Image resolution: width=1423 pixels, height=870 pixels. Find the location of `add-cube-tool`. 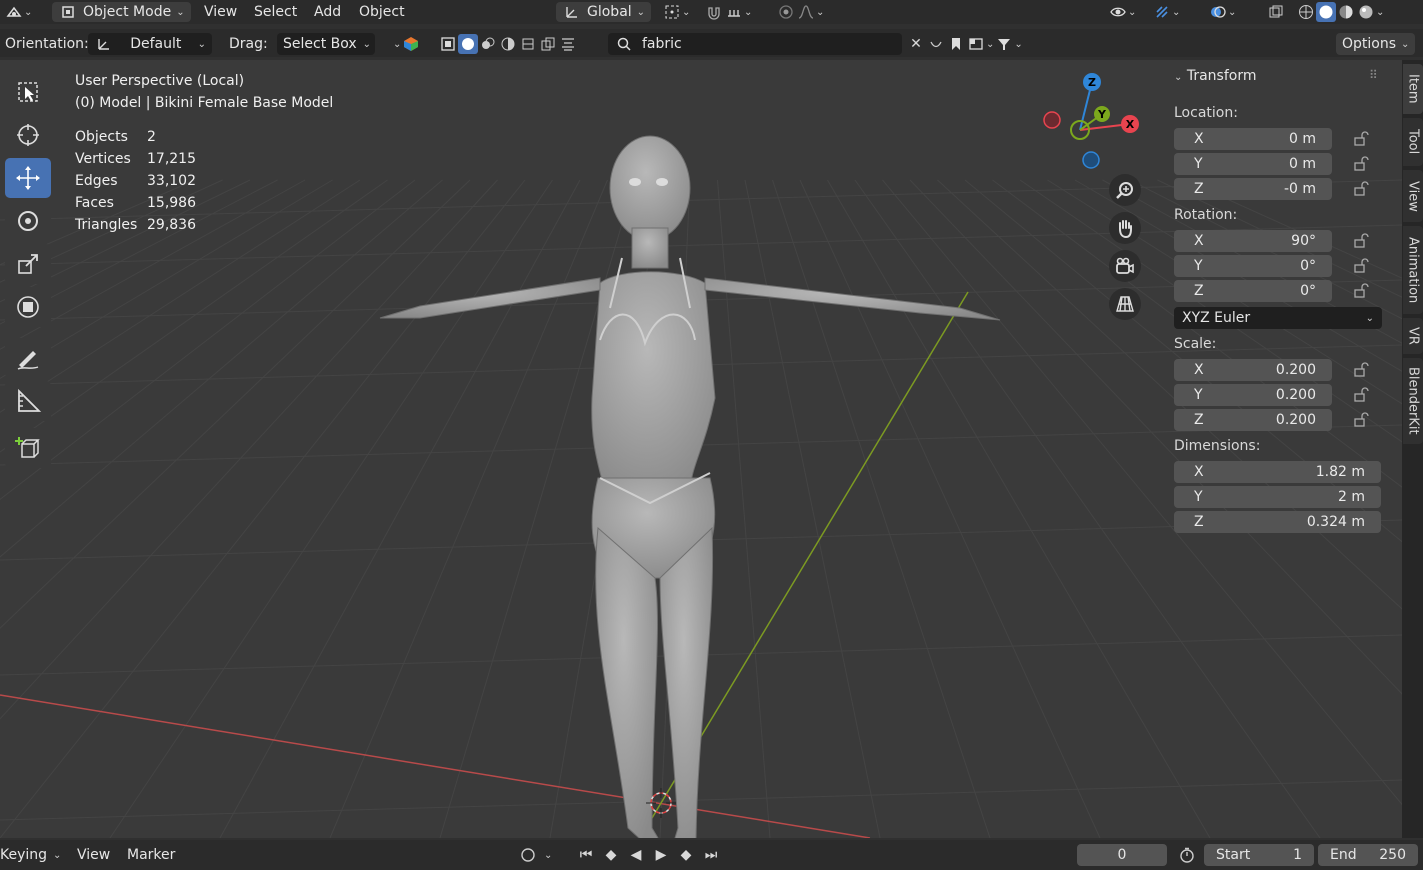

add-cube-tool is located at coordinates (28, 448).